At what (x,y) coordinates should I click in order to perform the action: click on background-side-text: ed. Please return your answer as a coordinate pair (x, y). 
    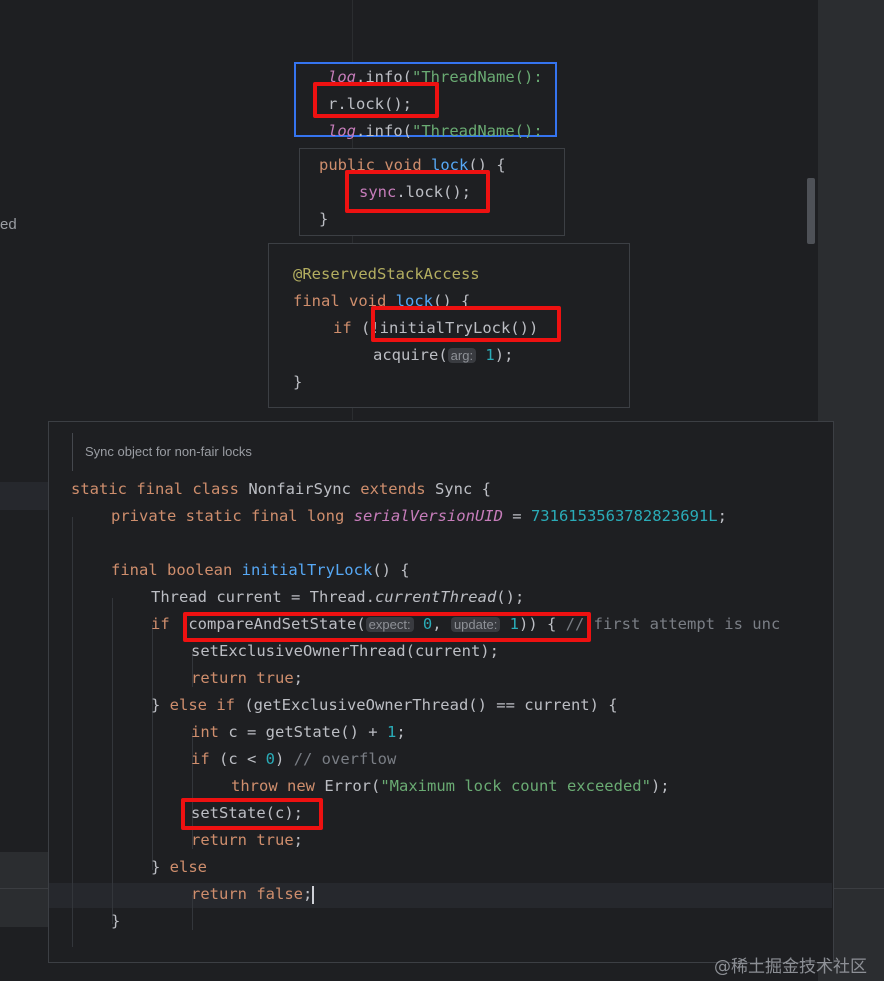
    Looking at the image, I should click on (8, 224).